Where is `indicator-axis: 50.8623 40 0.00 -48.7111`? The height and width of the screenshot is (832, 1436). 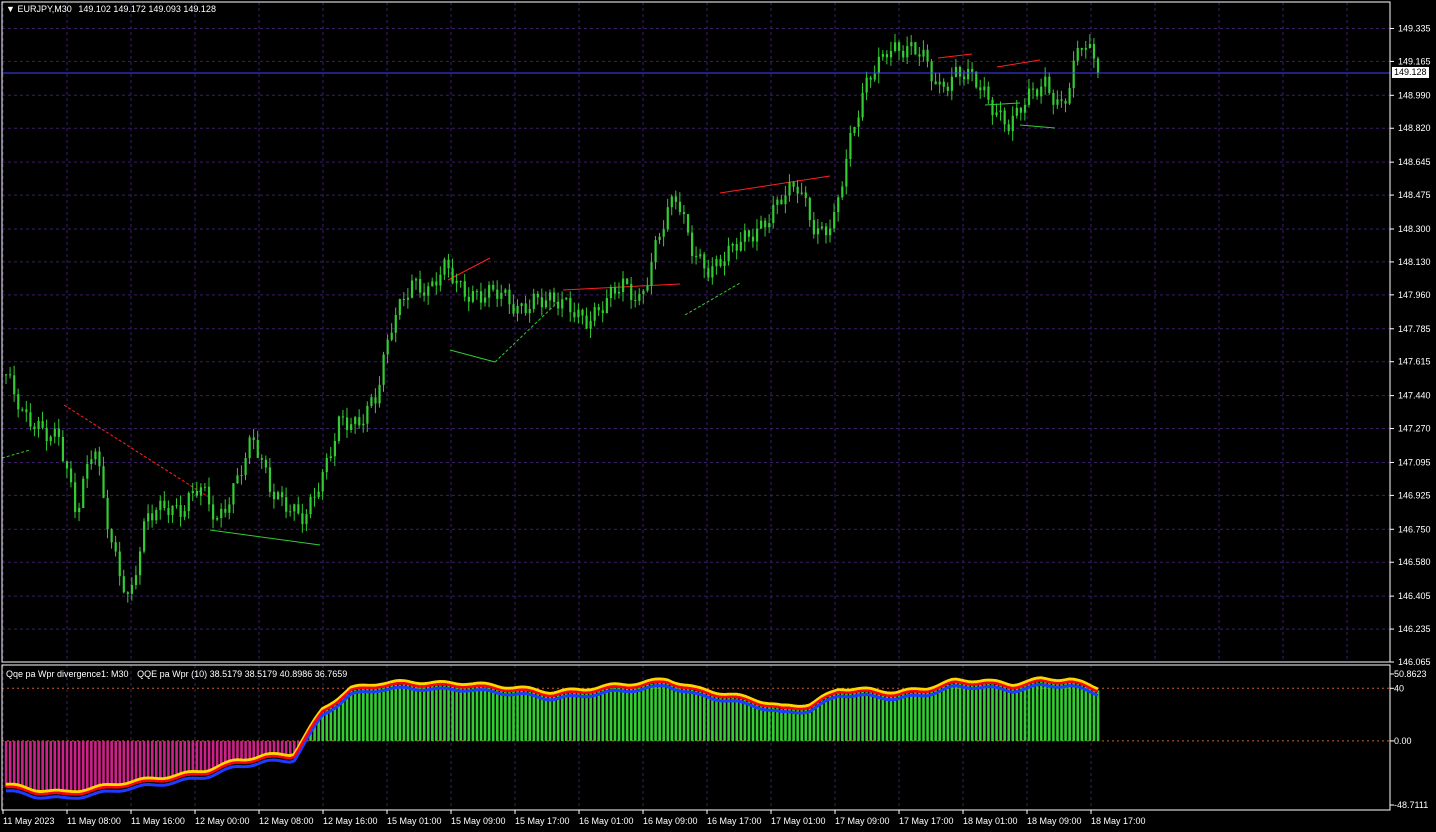 indicator-axis: 50.8623 40 0.00 -48.7111 is located at coordinates (1409, 739).